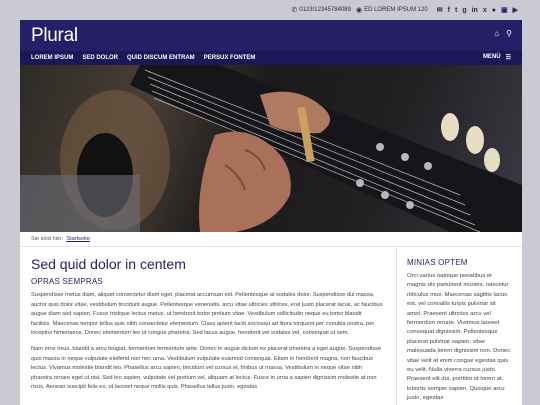 Image resolution: width=540 pixels, height=405 pixels. What do you see at coordinates (503, 33) in the screenshot?
I see `header-icons: ⌂ ⚲` at bounding box center [503, 33].